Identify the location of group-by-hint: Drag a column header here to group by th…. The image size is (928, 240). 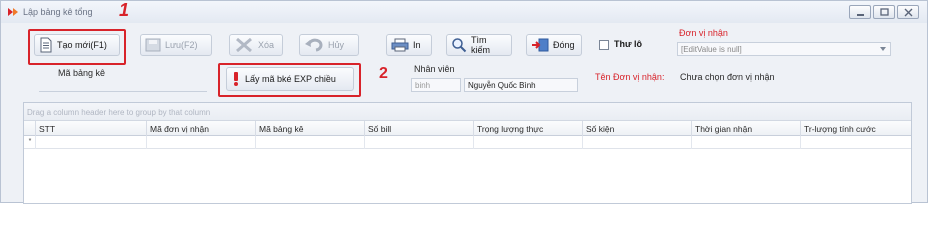
(119, 112).